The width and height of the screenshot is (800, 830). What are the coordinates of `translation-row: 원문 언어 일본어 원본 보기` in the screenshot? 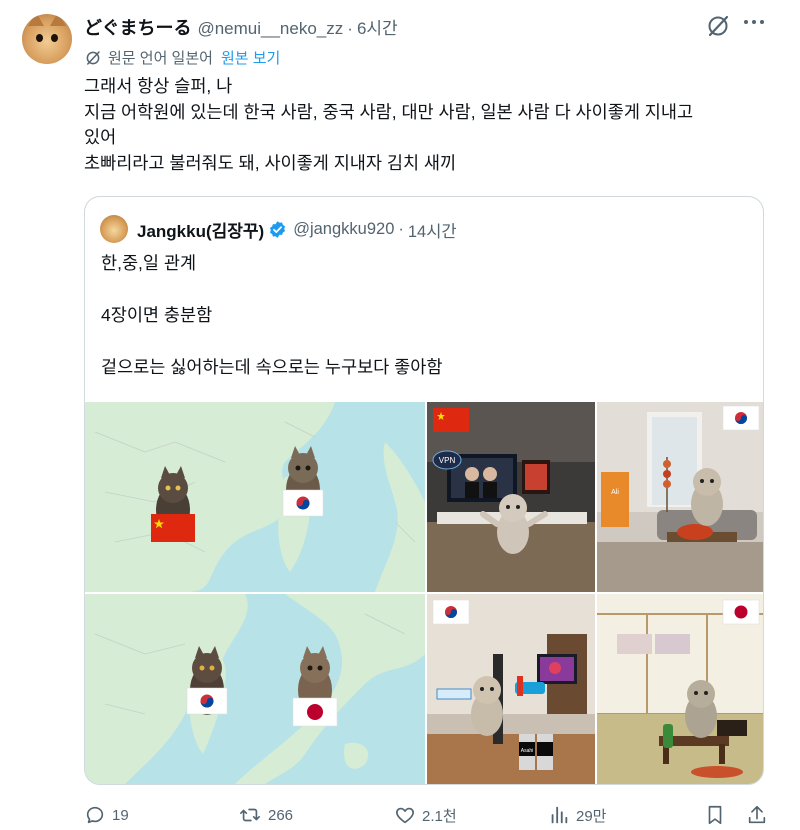 It's located at (182, 57).